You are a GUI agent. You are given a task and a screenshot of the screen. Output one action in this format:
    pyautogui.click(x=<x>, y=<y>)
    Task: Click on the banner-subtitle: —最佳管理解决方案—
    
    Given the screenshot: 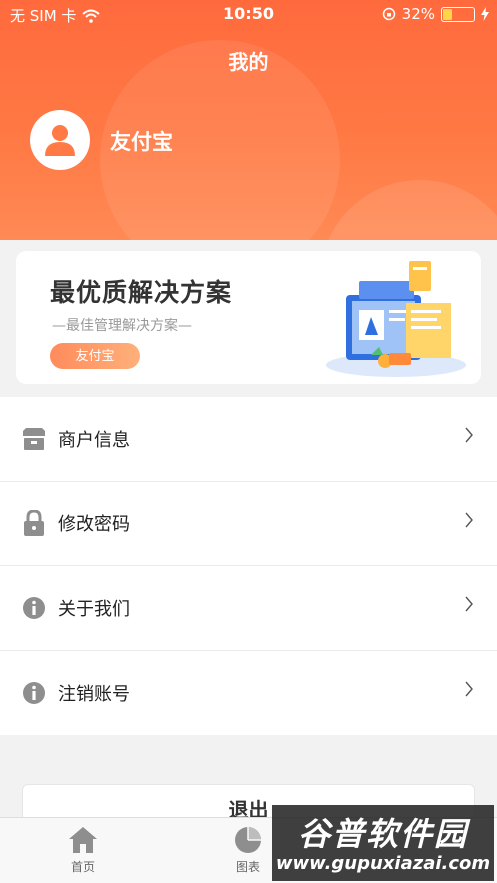 What is the action you would take?
    pyautogui.click(x=122, y=326)
    